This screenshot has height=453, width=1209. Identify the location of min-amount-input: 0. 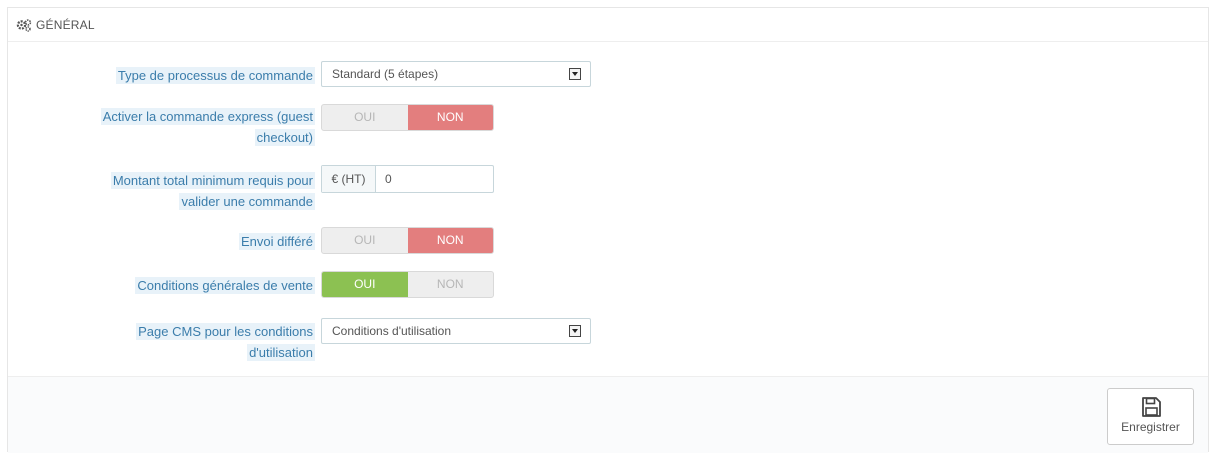
(384, 179).